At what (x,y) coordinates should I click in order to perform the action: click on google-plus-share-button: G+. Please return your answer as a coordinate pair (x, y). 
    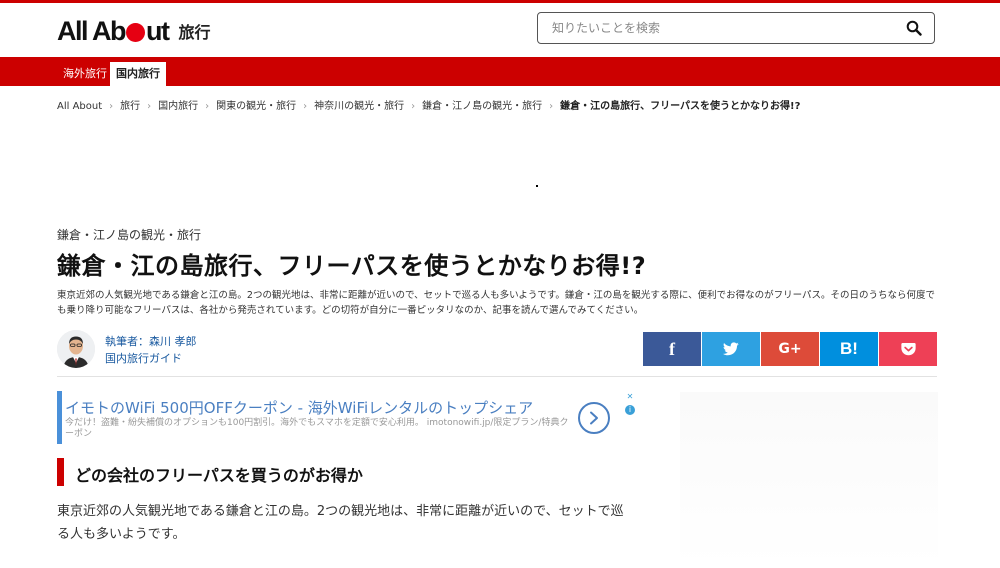
    Looking at the image, I should click on (790, 349).